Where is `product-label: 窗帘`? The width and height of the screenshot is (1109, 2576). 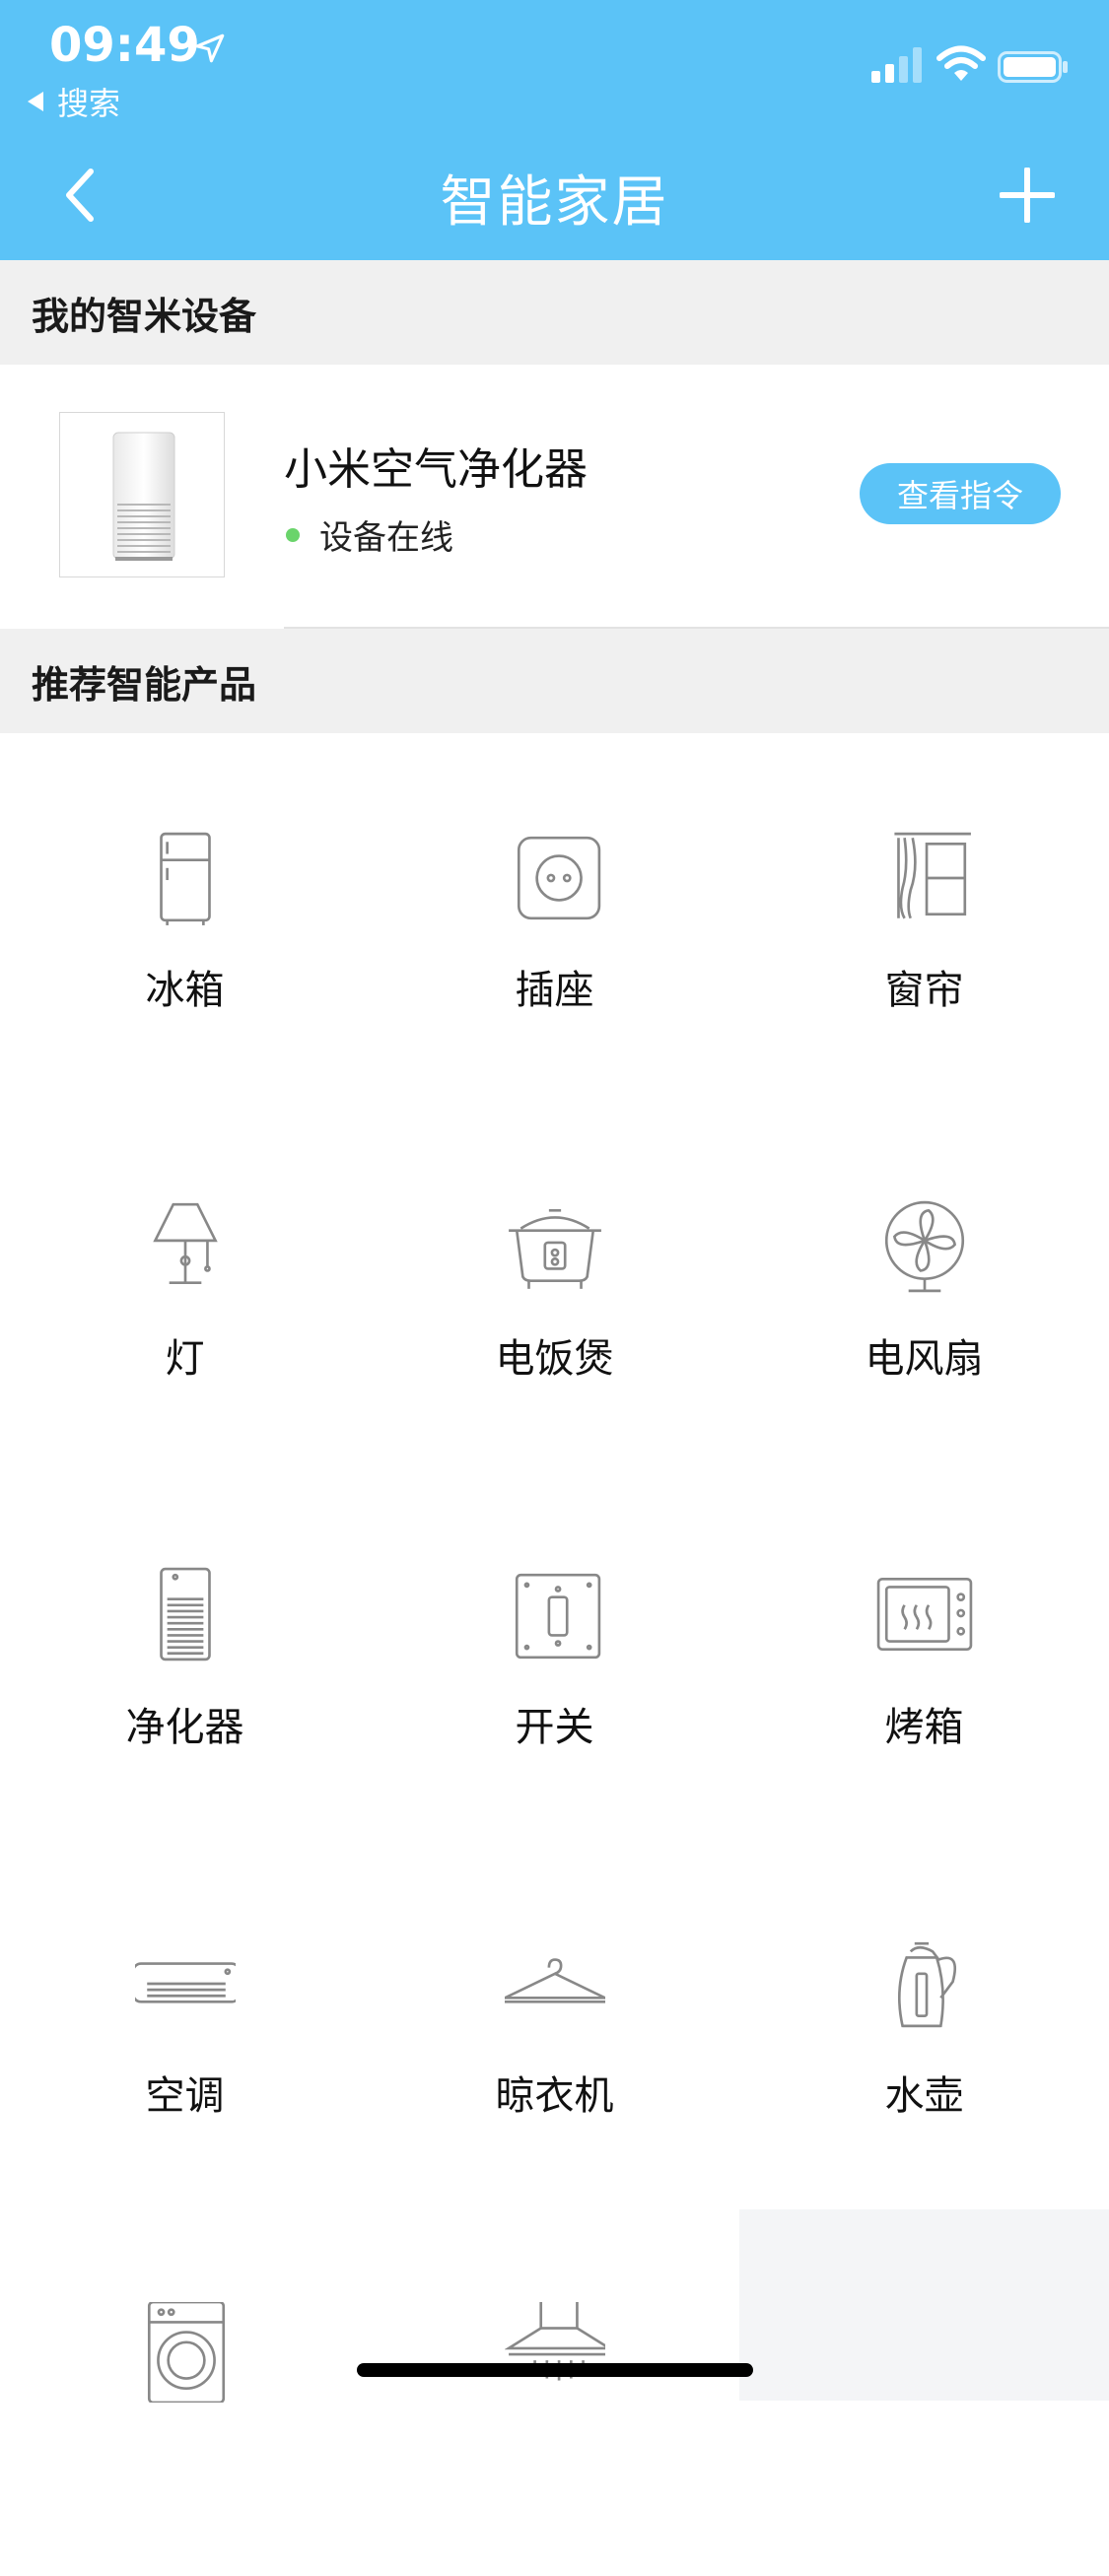
product-label: 窗帘 is located at coordinates (924, 990).